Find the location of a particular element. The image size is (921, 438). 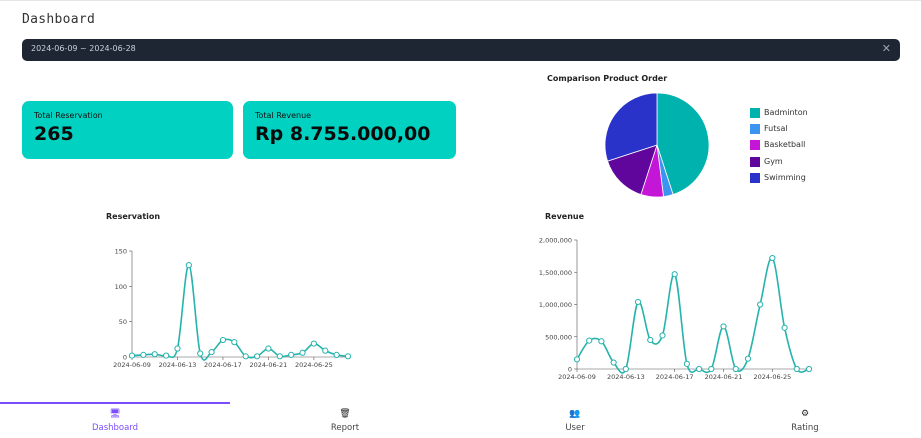

reservation-x-tick-label: 2024-06-09 is located at coordinates (132, 365).